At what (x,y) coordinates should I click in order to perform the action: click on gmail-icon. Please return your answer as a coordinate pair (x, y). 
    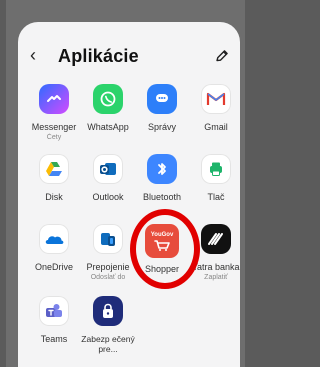
    Looking at the image, I should click on (216, 99).